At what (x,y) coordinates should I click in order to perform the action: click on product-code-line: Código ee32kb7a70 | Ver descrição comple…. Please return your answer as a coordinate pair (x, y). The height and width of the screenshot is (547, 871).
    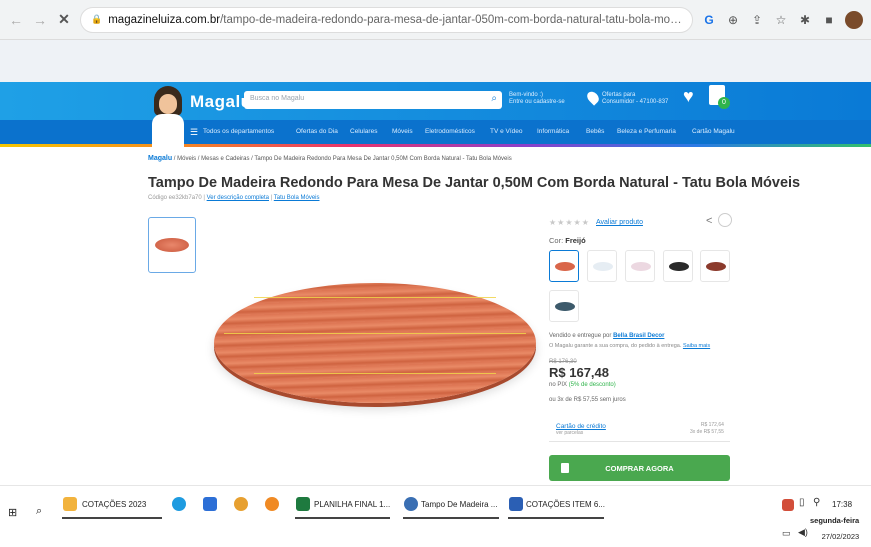
    Looking at the image, I should click on (234, 198).